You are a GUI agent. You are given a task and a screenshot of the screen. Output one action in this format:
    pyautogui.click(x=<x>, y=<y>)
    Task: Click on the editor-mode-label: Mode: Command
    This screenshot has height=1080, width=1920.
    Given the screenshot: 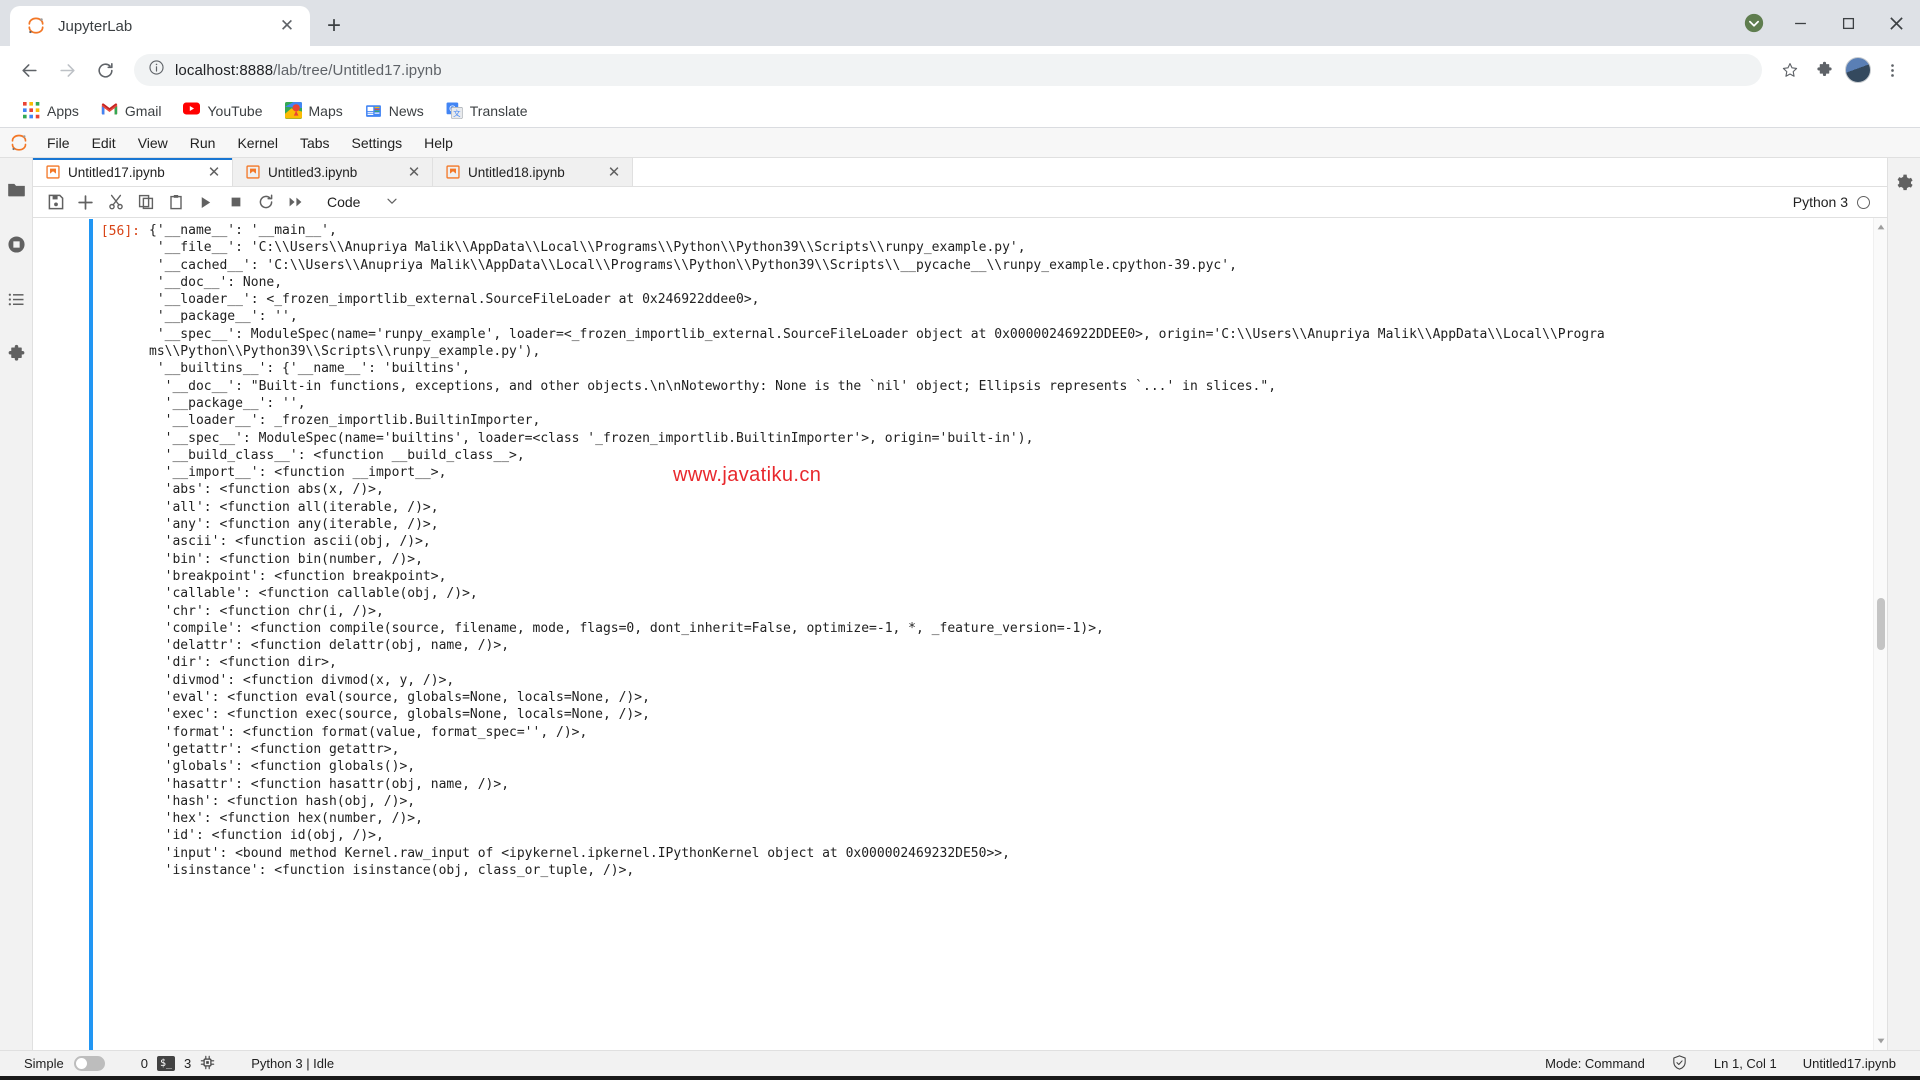 What is the action you would take?
    pyautogui.click(x=1595, y=1063)
    